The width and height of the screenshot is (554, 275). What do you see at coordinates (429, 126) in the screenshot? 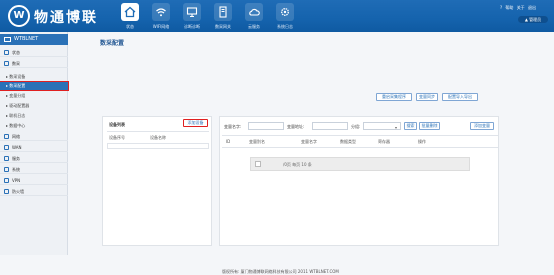
I see `batch-delete-button: 批量删除` at bounding box center [429, 126].